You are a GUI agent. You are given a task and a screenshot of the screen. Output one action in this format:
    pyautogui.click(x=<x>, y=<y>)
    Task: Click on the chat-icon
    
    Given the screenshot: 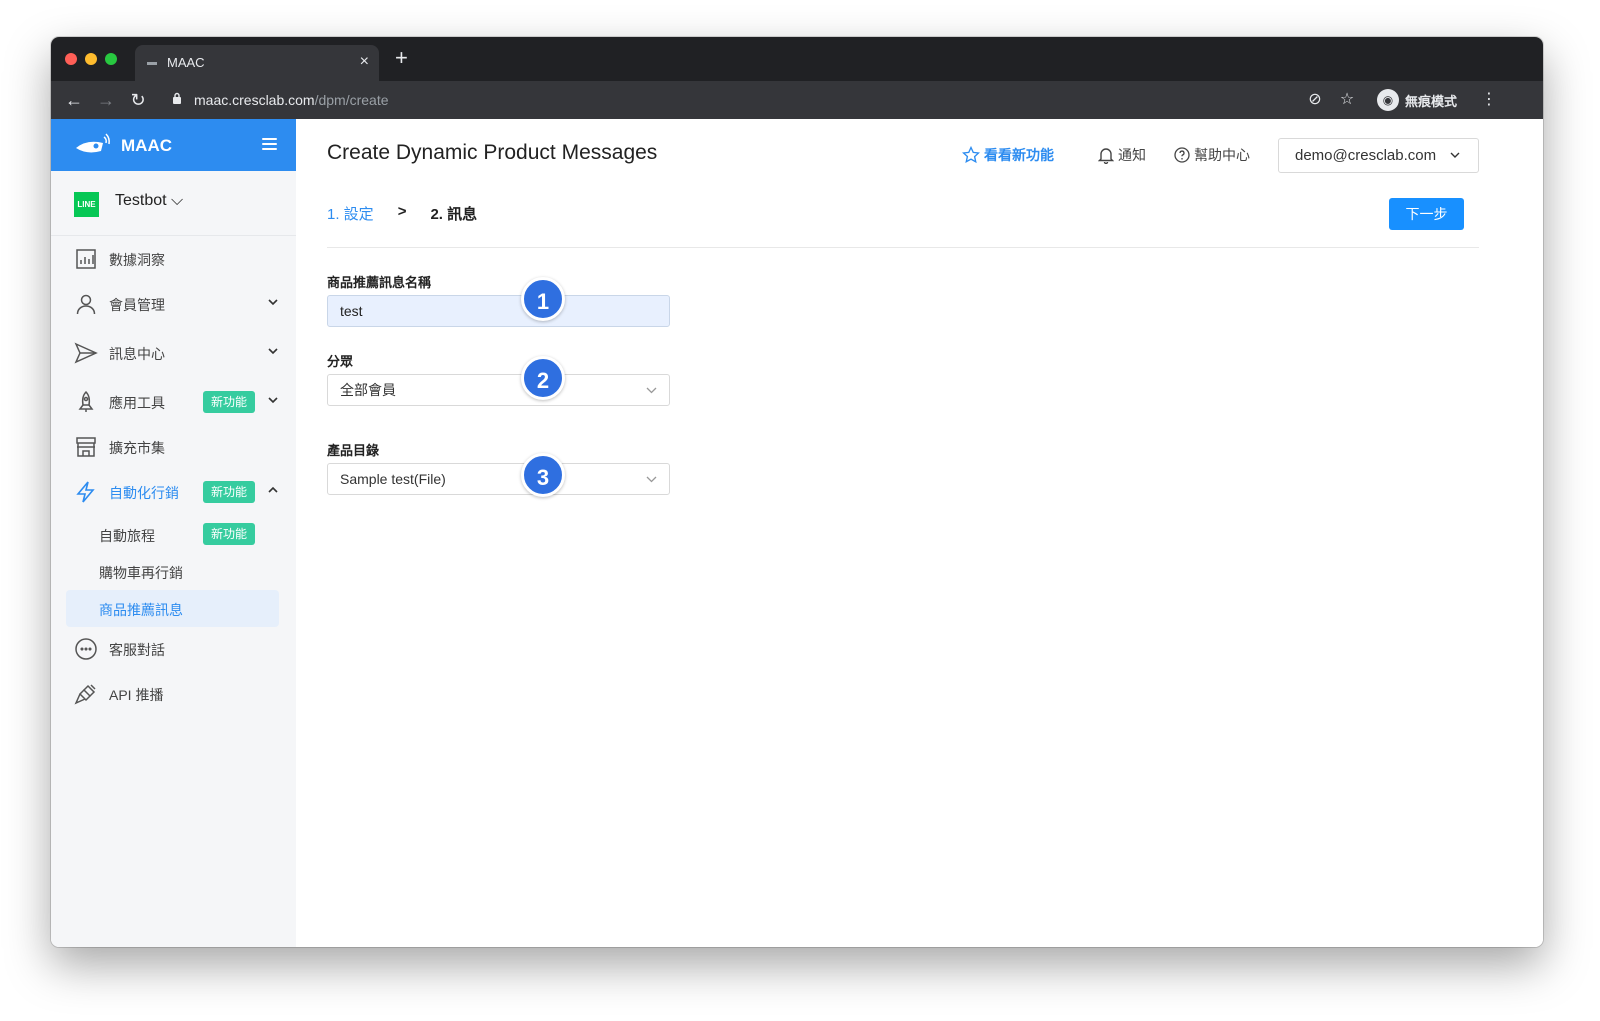 What is the action you would take?
    pyautogui.click(x=86, y=649)
    